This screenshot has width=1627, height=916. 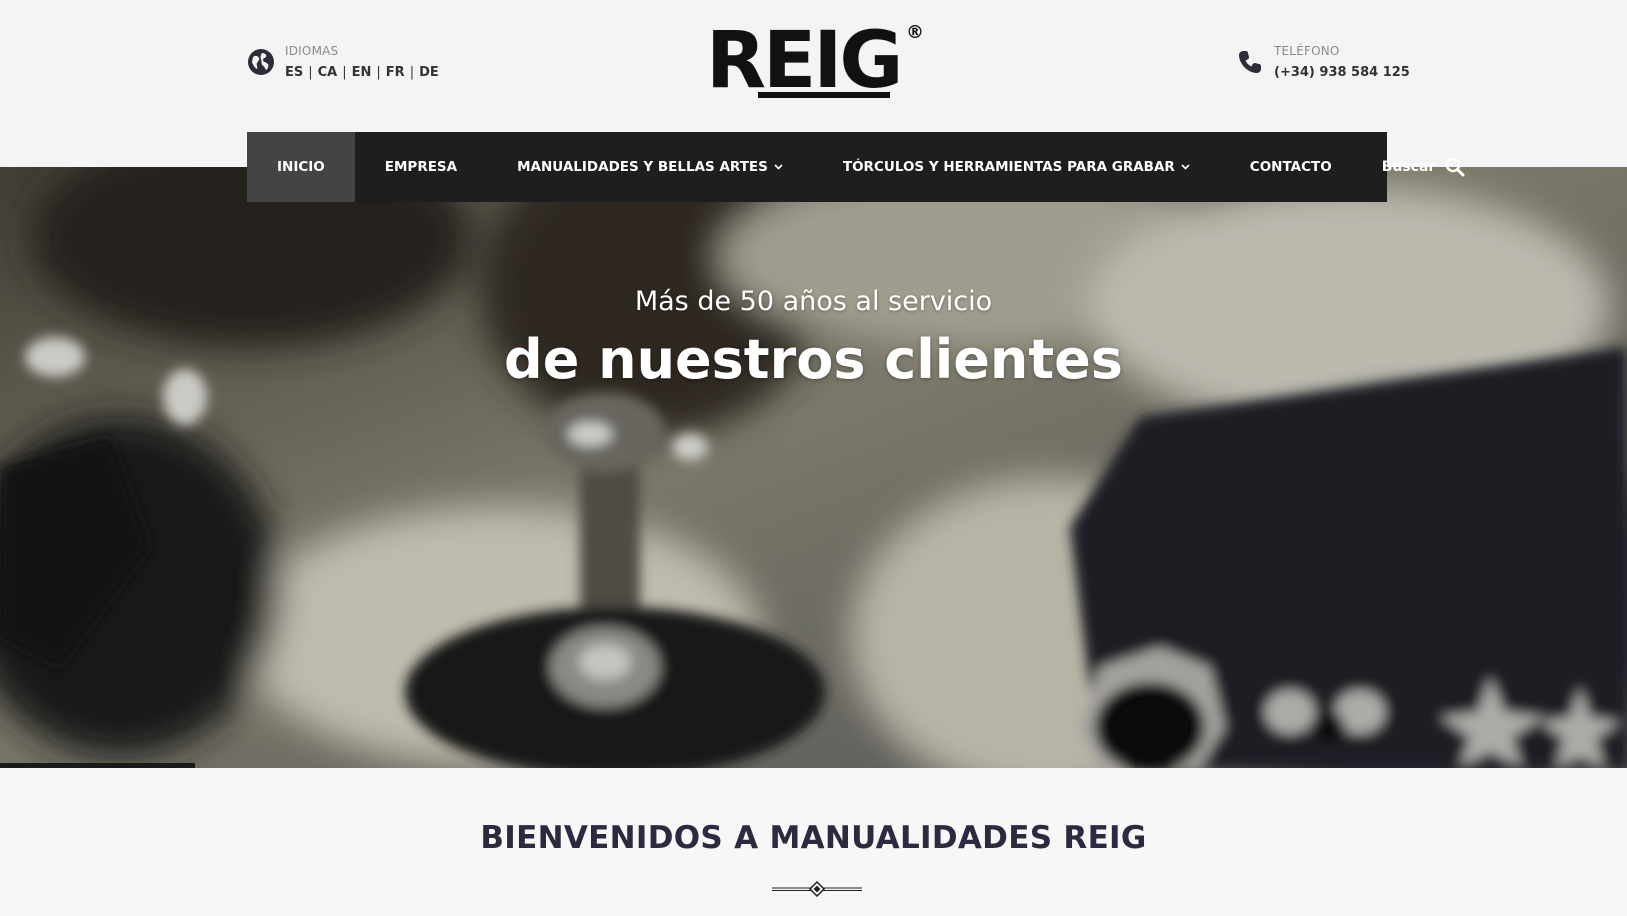 I want to click on nav-item-label: MANUALIDADES Y BELLAS ARTES, so click(x=642, y=167).